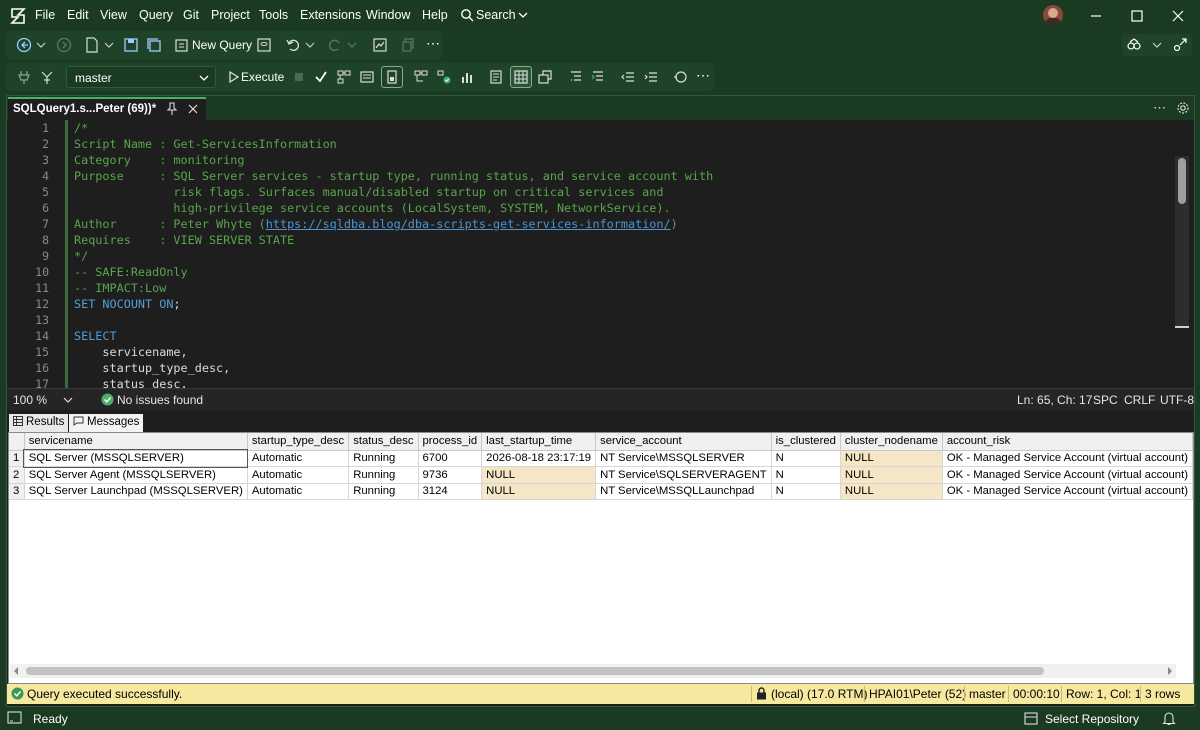  Describe the element at coordinates (47, 77) in the screenshot. I see `change-connection-icon` at that location.